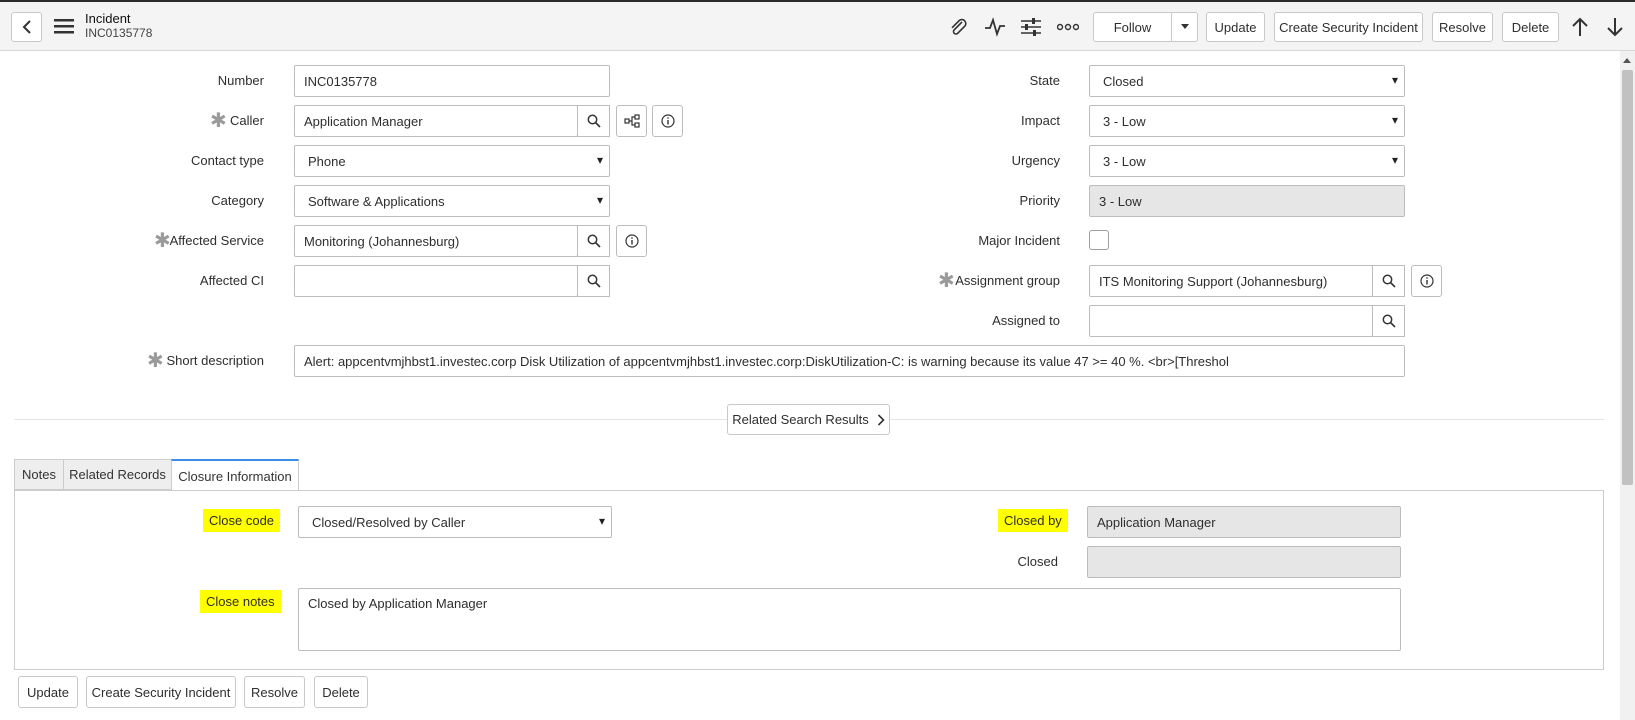 The image size is (1635, 720). What do you see at coordinates (48, 692) in the screenshot?
I see `bottom-update-button: Update` at bounding box center [48, 692].